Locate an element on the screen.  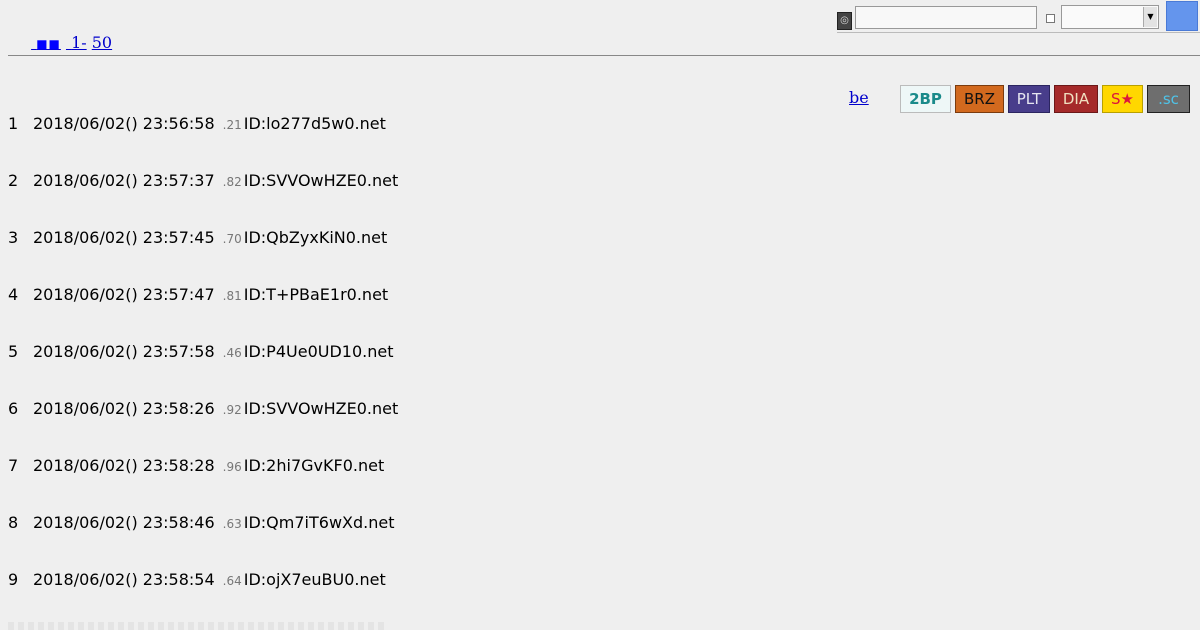
badge-brz: BRZ is located at coordinates (979, 99).